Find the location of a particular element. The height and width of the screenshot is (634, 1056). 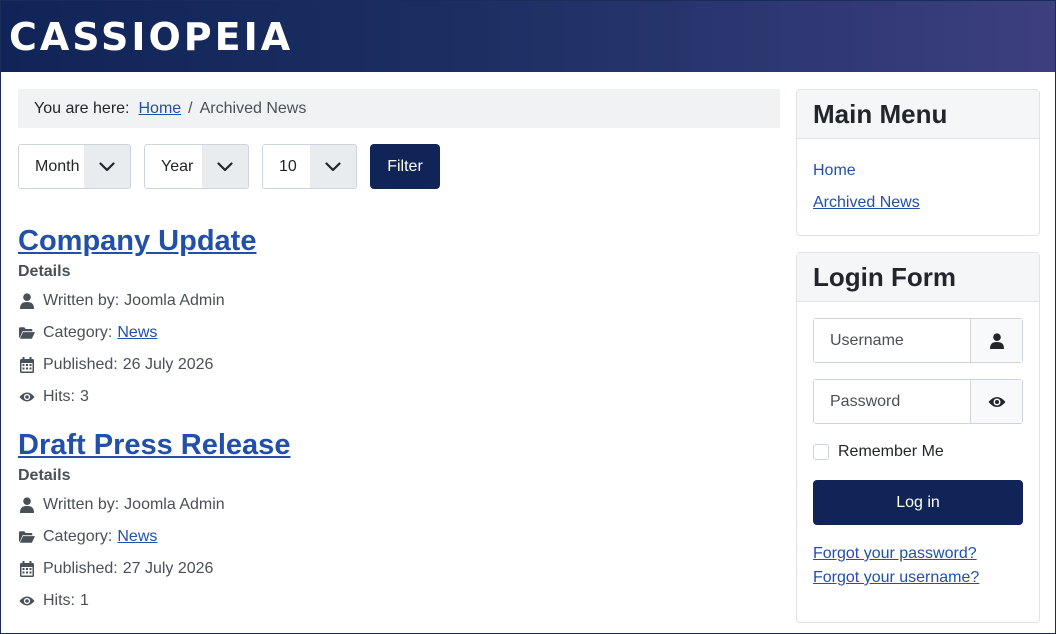

limit-select-value: 10 is located at coordinates (286, 166).